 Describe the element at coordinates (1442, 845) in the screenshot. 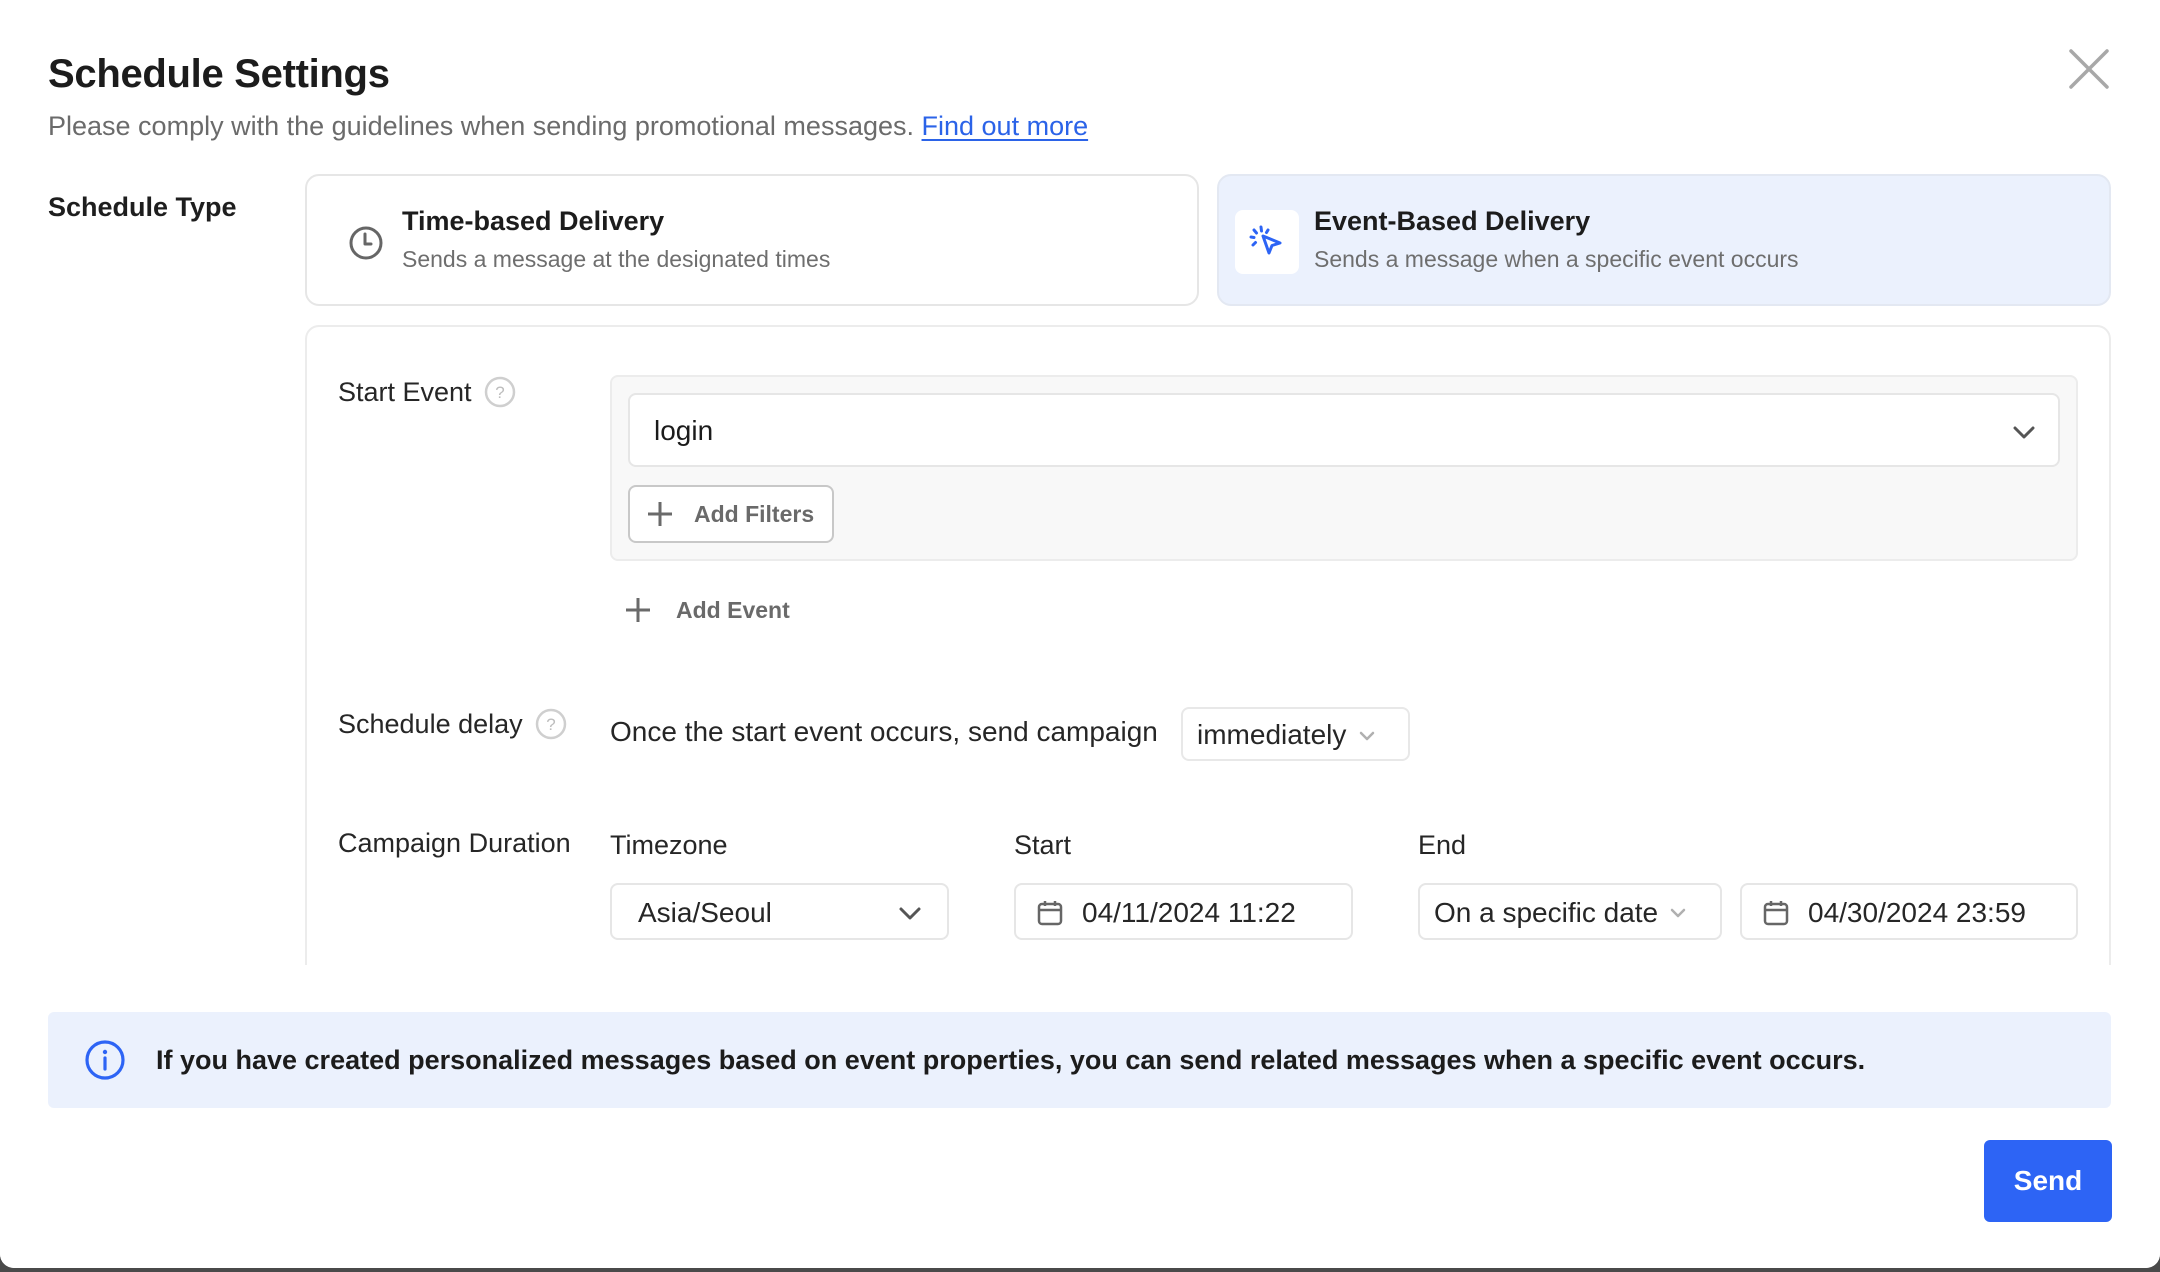

I see `end-label: End` at that location.